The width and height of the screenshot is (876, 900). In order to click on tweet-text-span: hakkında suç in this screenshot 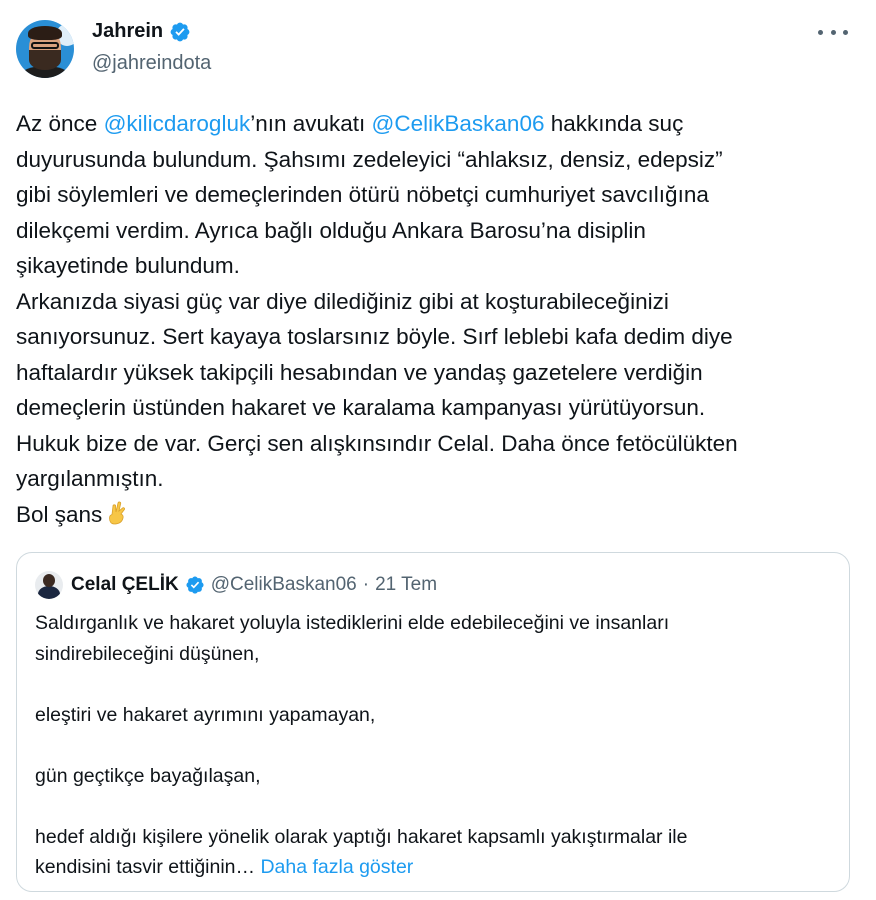, I will do `click(614, 123)`.